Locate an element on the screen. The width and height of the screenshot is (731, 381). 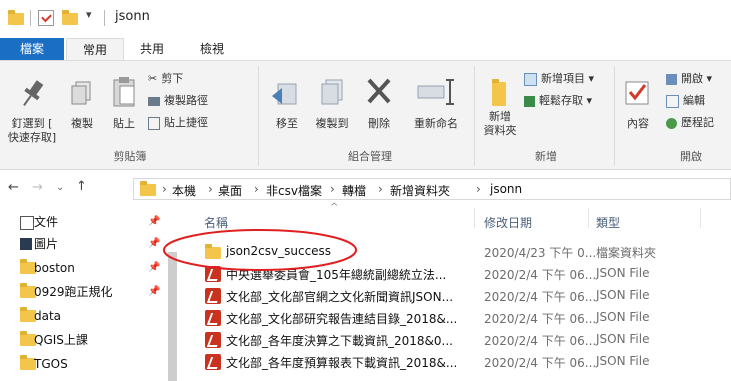
history-button: 歷程記 is located at coordinates (690, 123).